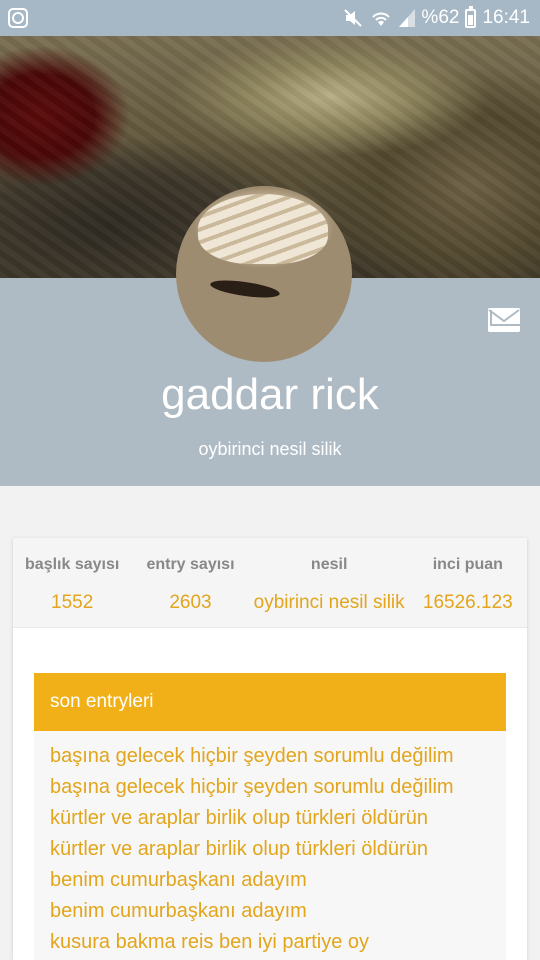 Image resolution: width=540 pixels, height=960 pixels. What do you see at coordinates (467, 564) in the screenshot?
I see `stat-label: inci puan` at bounding box center [467, 564].